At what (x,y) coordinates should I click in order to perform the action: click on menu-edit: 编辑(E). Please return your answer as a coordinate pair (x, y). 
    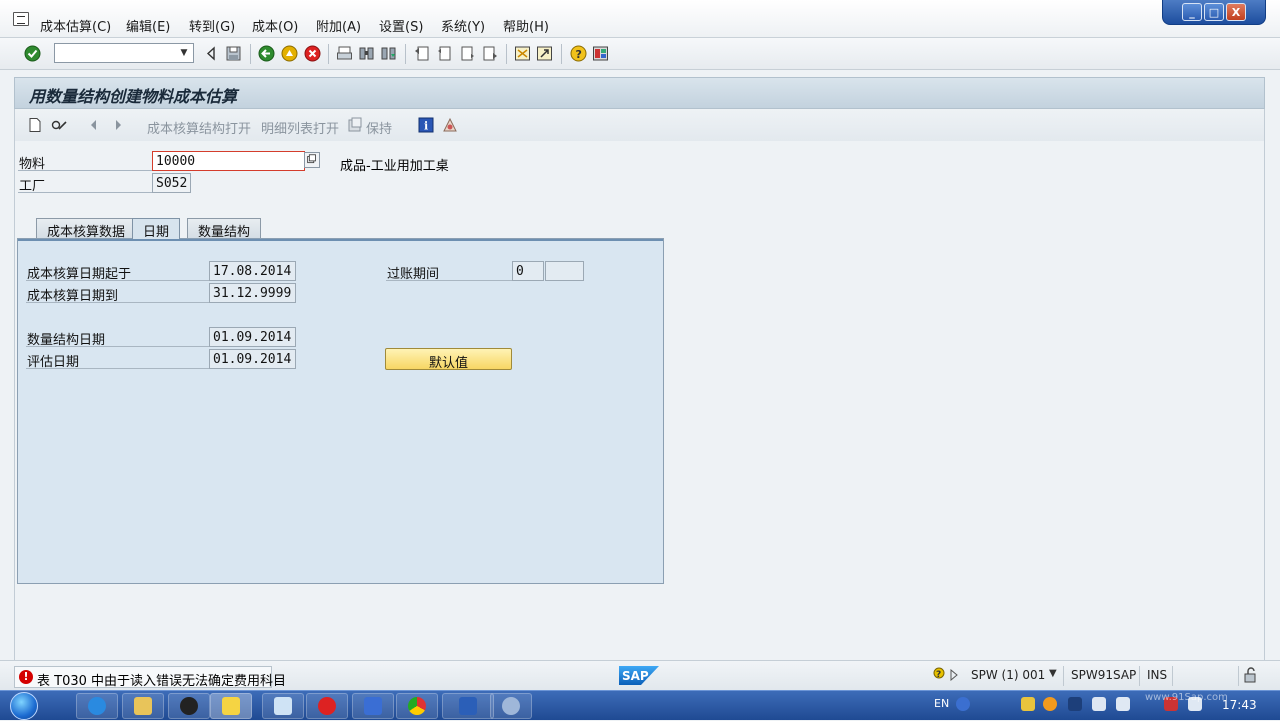
    Looking at the image, I should click on (148, 25).